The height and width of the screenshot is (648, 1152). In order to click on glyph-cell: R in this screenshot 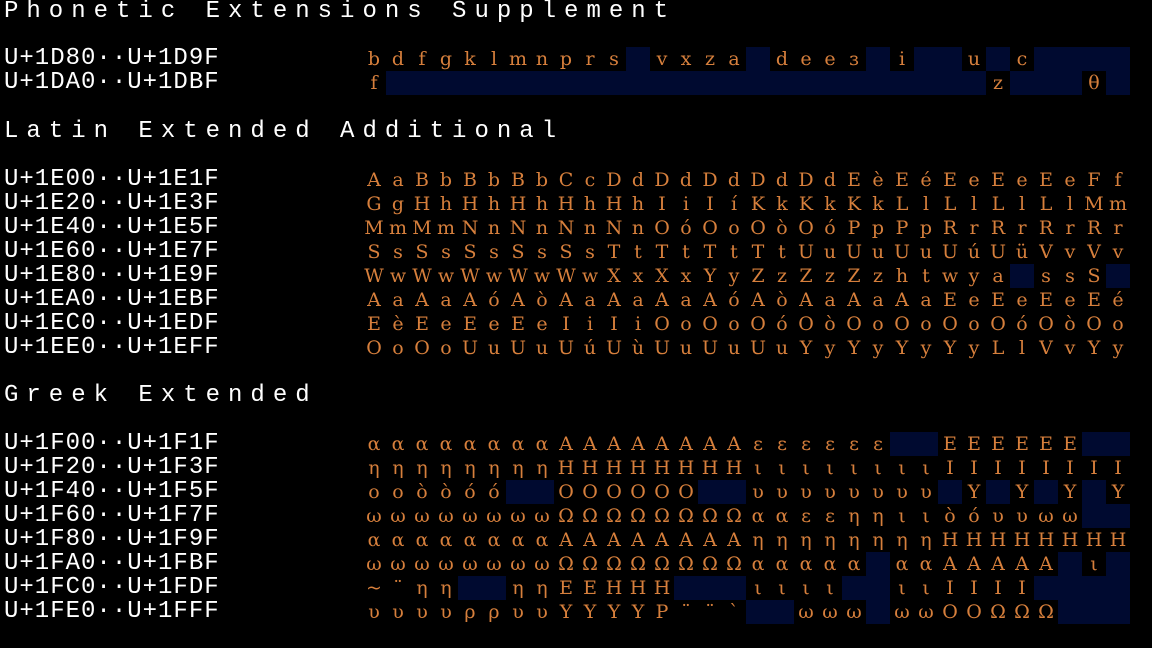, I will do `click(950, 228)`.